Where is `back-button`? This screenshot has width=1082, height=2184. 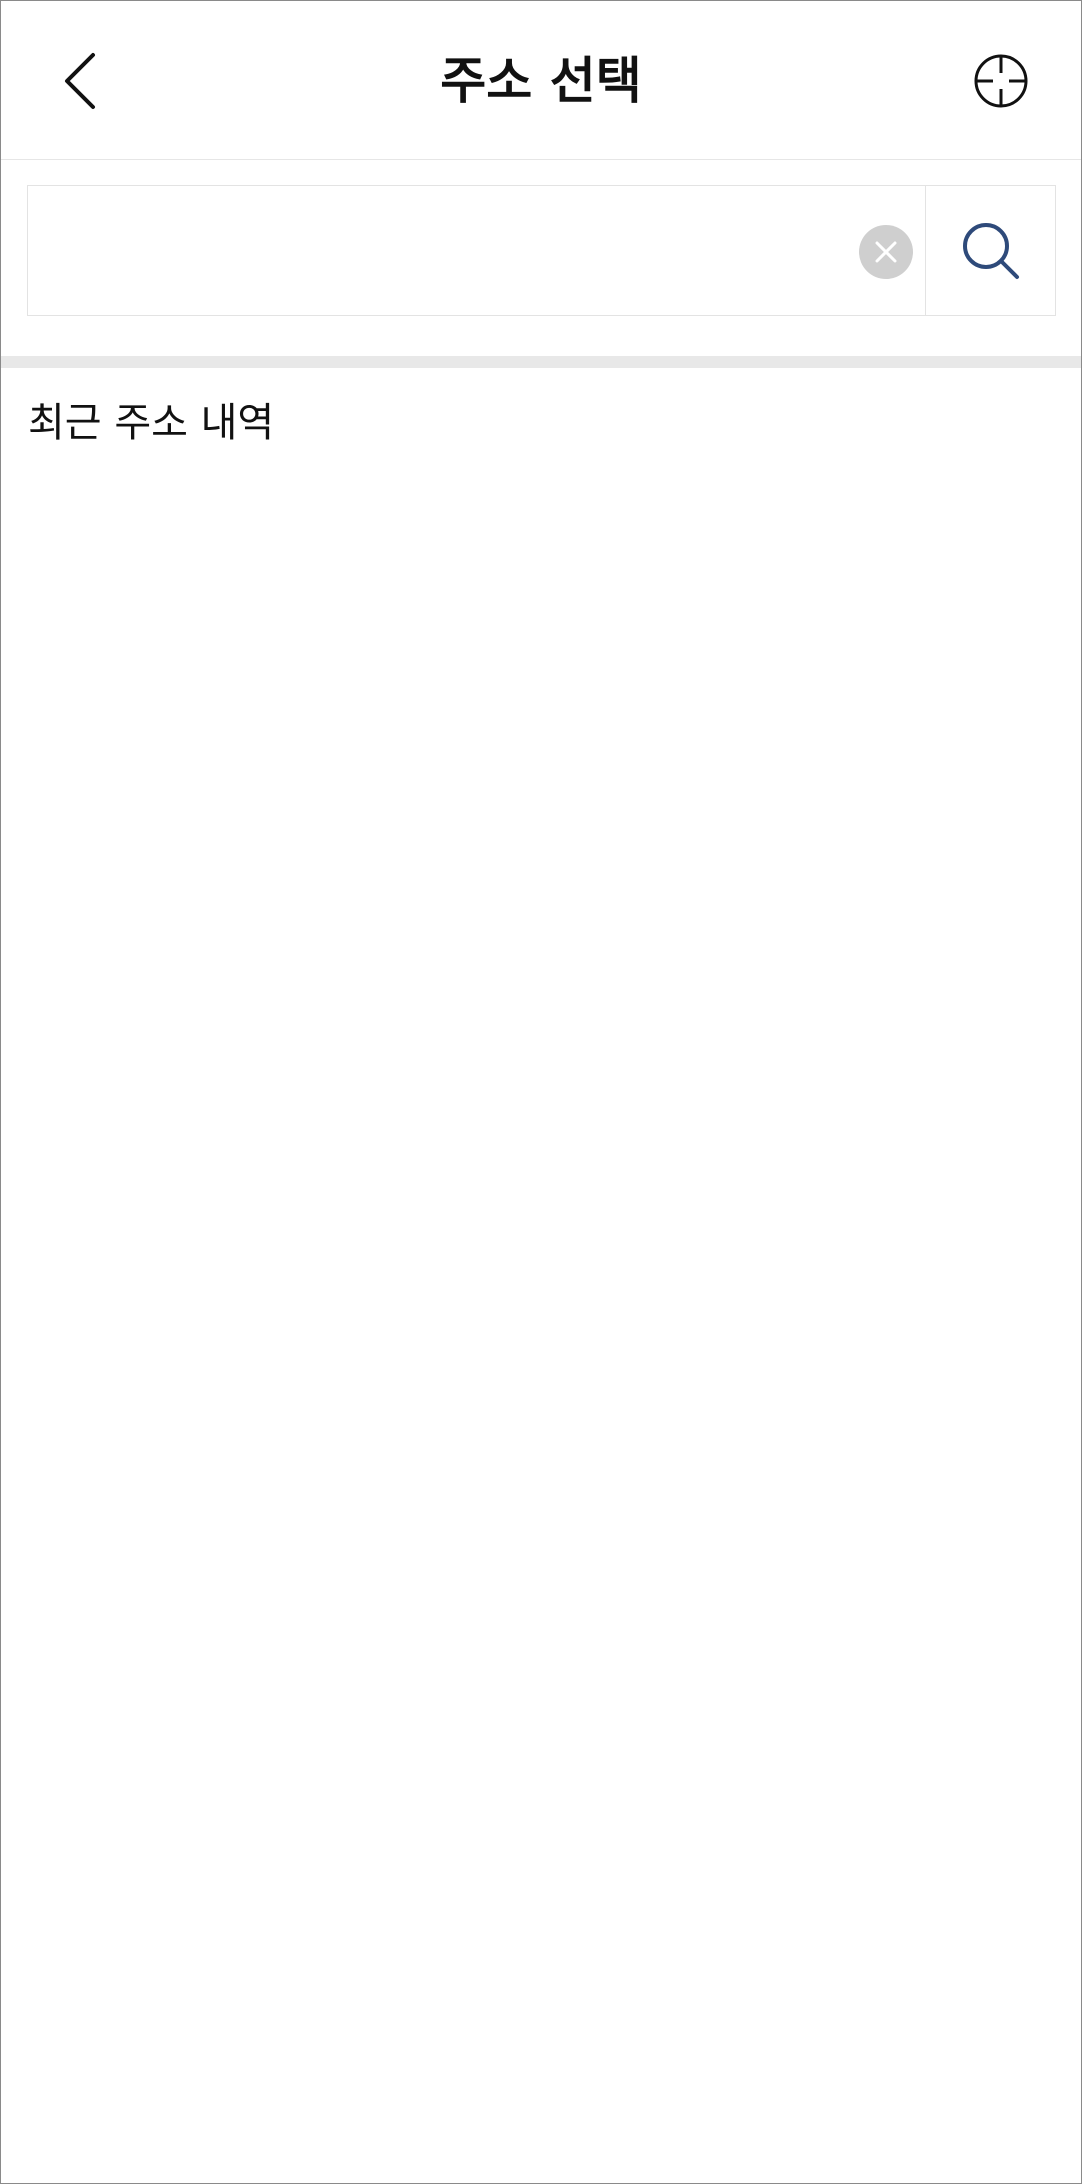
back-button is located at coordinates (81, 81).